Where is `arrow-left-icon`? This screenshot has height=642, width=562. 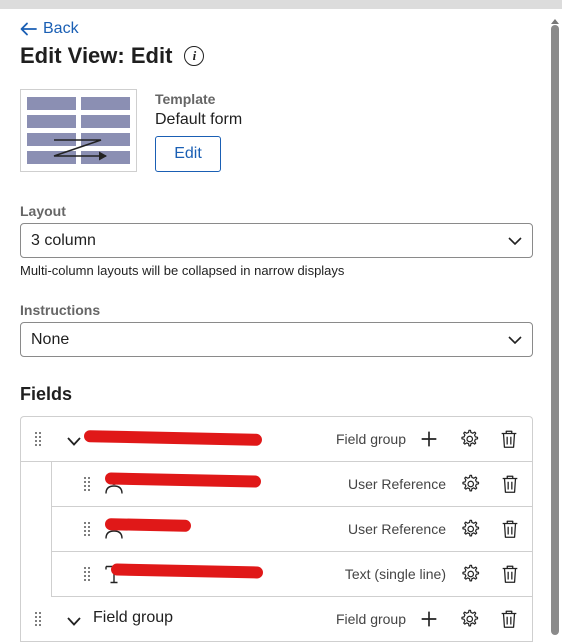 arrow-left-icon is located at coordinates (28, 29).